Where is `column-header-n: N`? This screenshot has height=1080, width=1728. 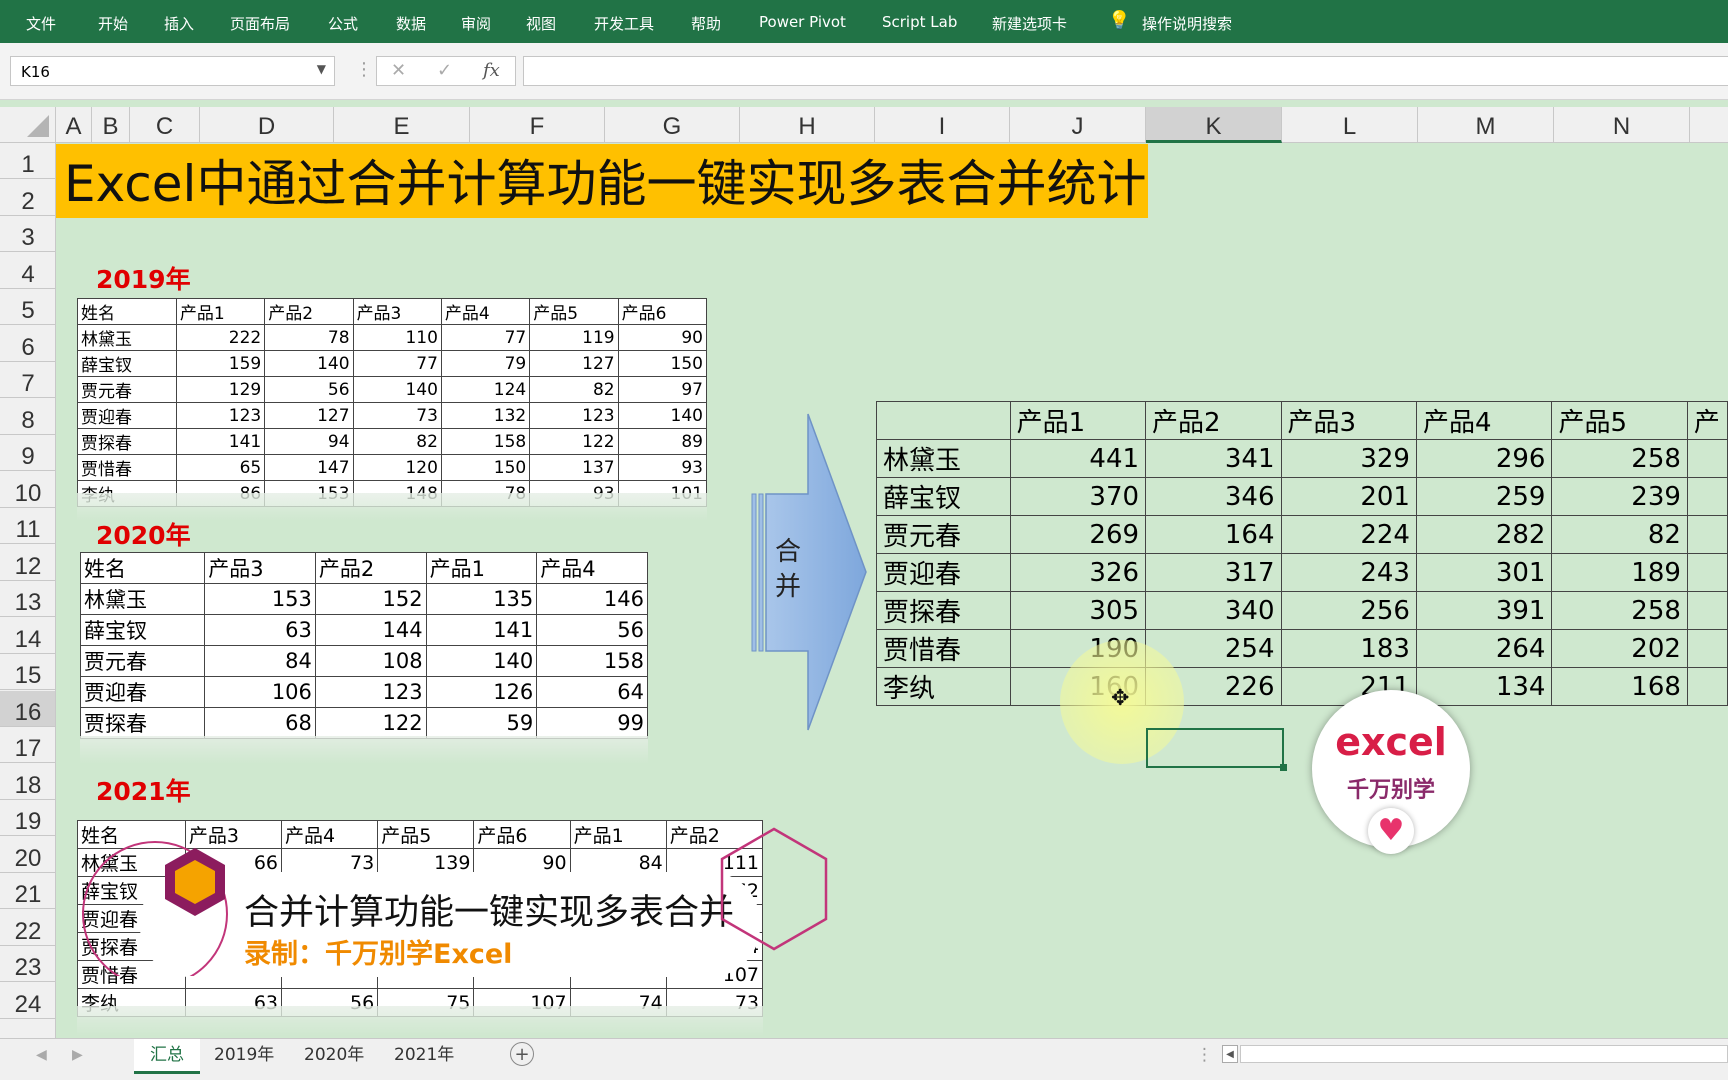 column-header-n: N is located at coordinates (1622, 125).